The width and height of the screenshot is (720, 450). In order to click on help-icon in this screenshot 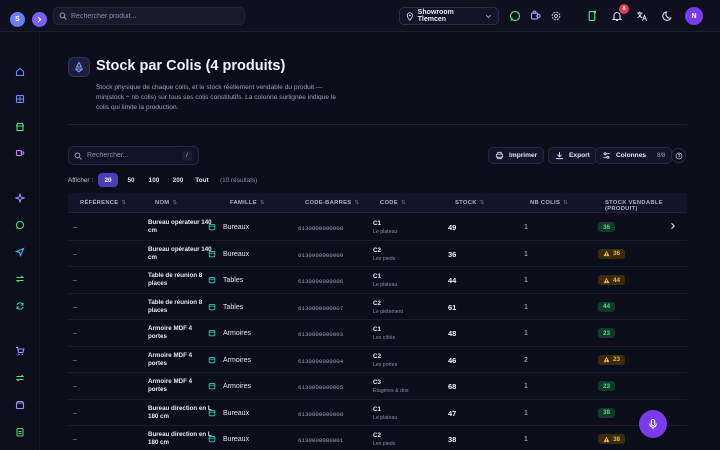, I will do `click(678, 155)`.